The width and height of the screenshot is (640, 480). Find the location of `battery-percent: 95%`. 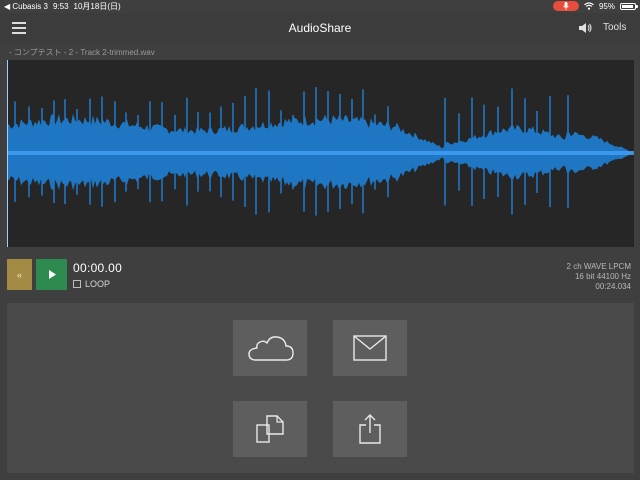

battery-percent: 95% is located at coordinates (606, 6).